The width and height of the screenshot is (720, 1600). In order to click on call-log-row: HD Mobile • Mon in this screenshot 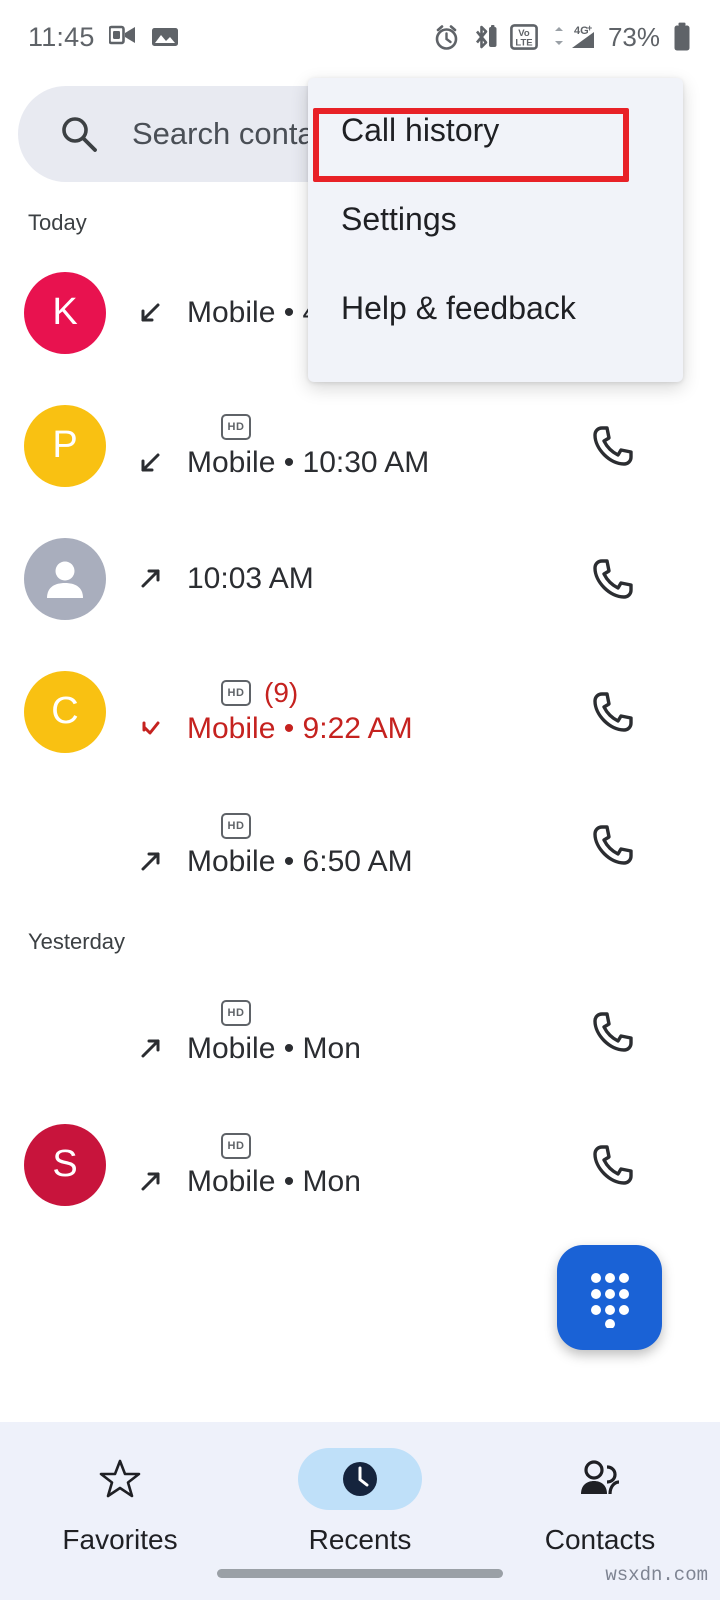, I will do `click(360, 1031)`.